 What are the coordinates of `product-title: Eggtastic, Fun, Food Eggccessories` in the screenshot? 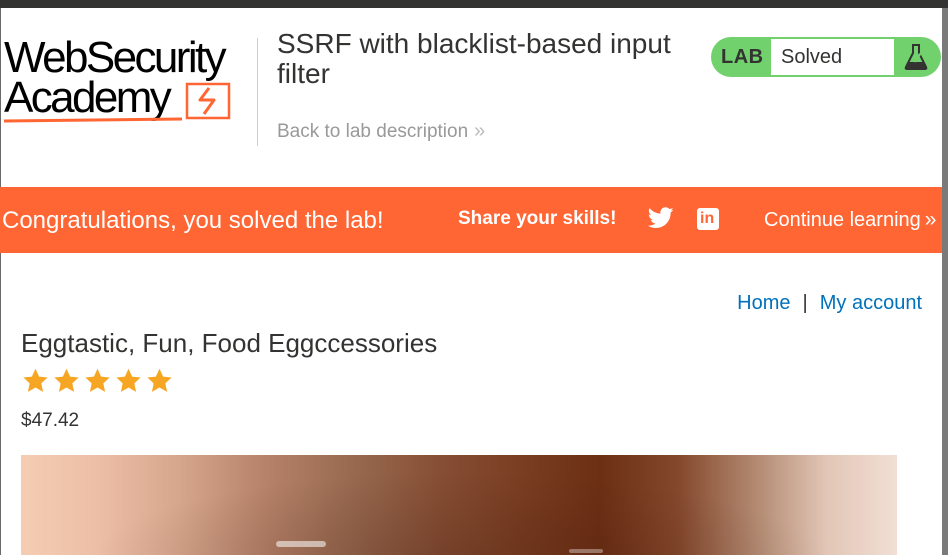 It's located at (229, 343).